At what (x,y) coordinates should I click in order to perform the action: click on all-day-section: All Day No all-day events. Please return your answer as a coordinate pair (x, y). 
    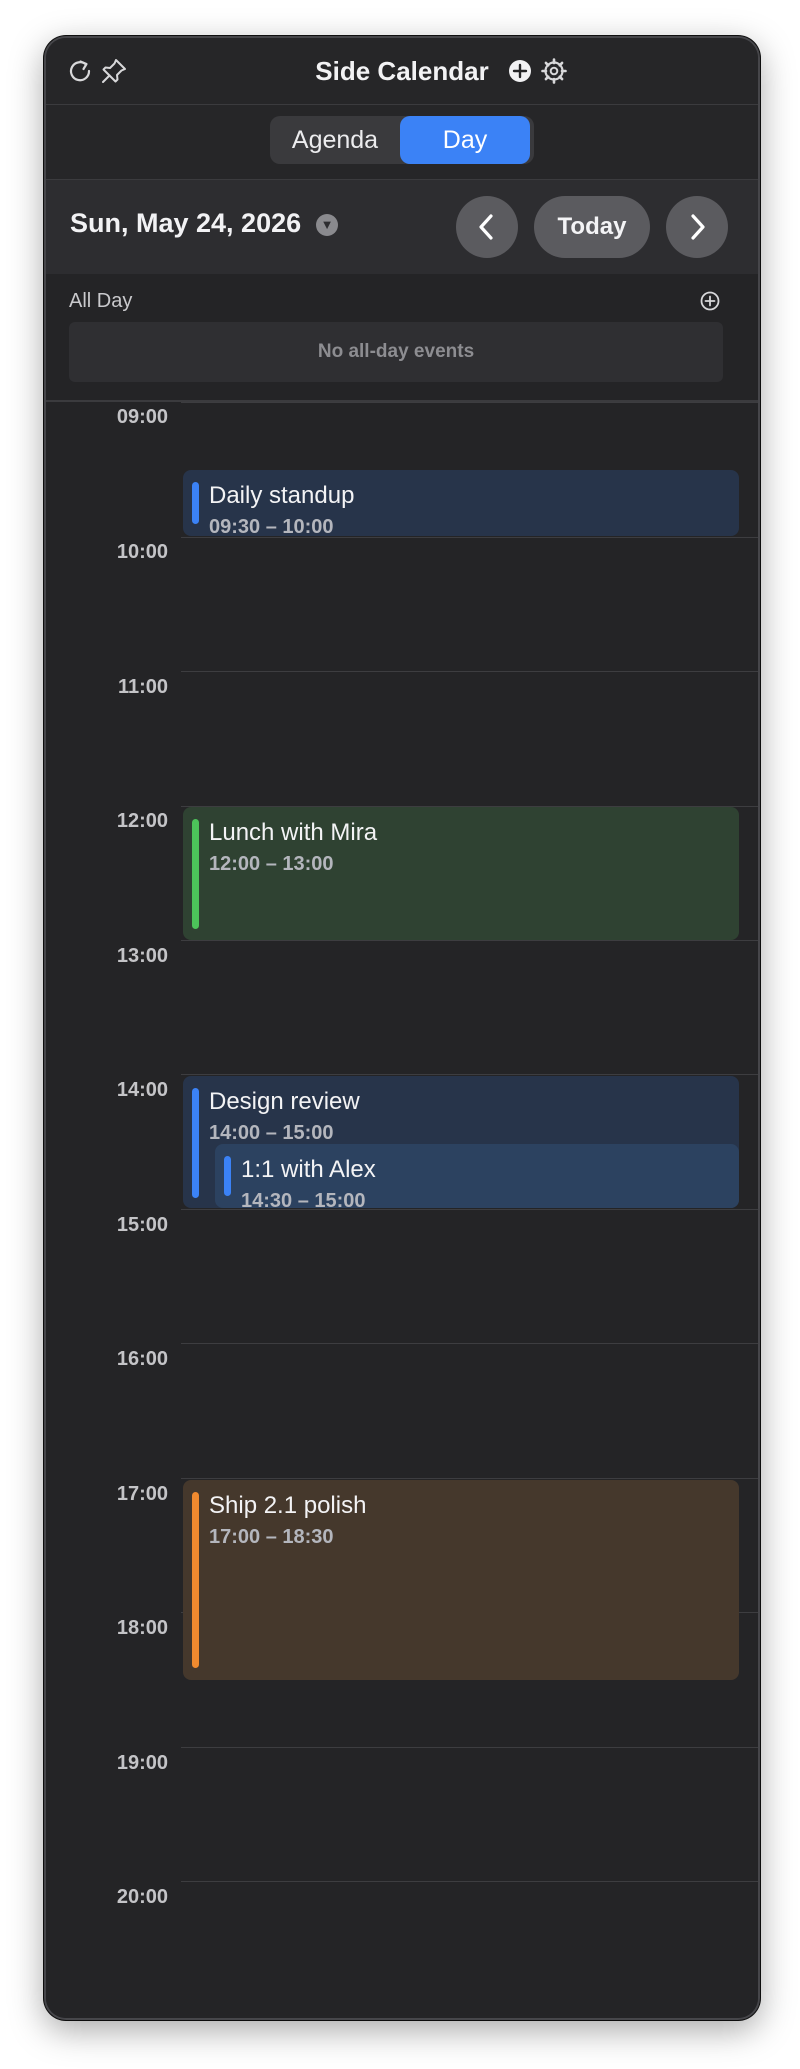
    Looking at the image, I should click on (402, 338).